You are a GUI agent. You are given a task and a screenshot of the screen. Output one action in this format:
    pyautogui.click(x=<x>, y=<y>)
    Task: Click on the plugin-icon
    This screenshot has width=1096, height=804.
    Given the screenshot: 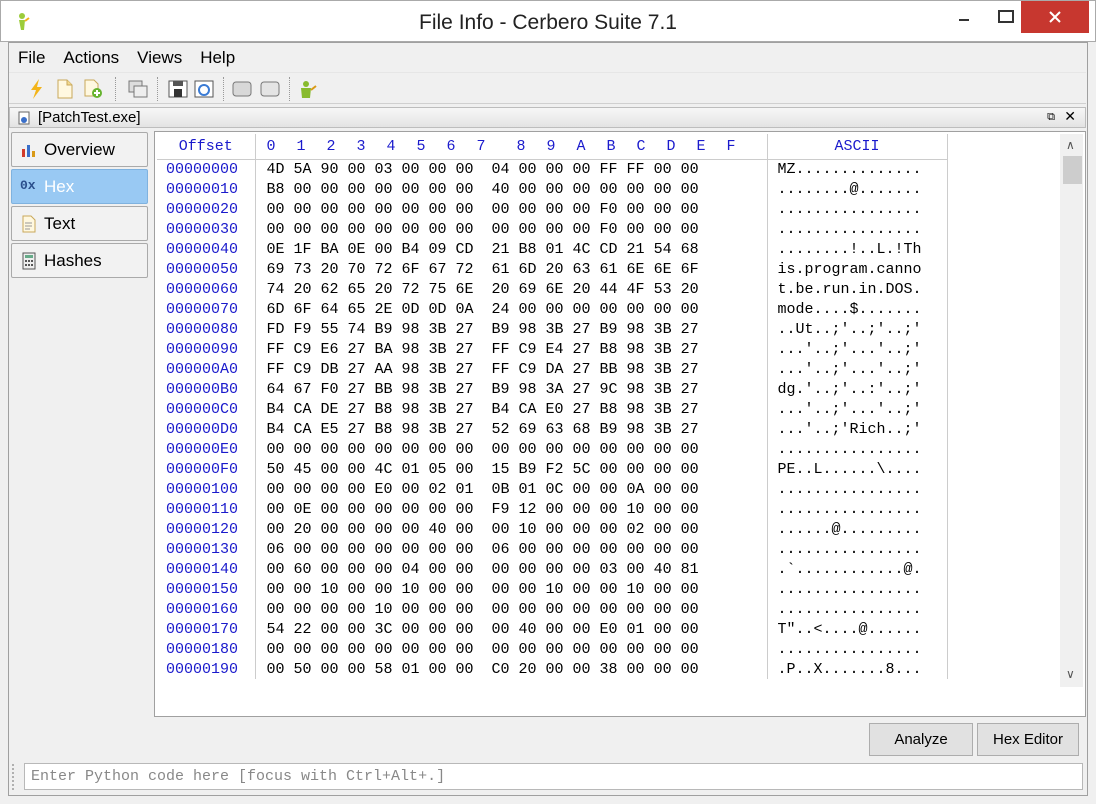 What is the action you would take?
    pyautogui.click(x=307, y=89)
    